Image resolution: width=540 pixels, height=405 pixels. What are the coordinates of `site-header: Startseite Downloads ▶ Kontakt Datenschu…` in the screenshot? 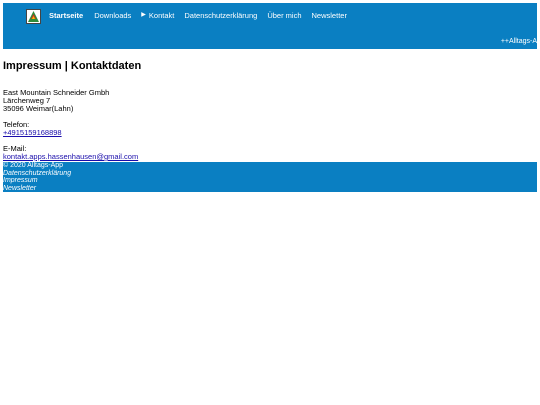 It's located at (270, 26).